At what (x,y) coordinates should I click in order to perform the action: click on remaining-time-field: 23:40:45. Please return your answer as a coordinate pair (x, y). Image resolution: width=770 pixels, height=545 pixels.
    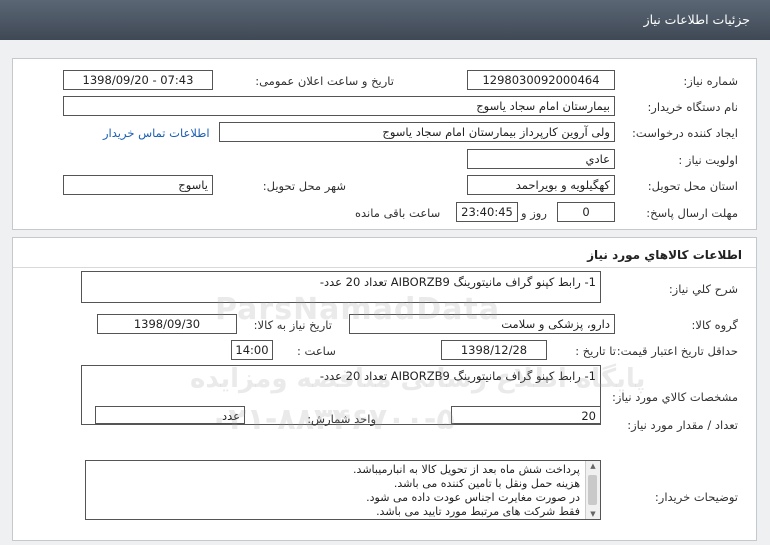
    Looking at the image, I should click on (487, 212).